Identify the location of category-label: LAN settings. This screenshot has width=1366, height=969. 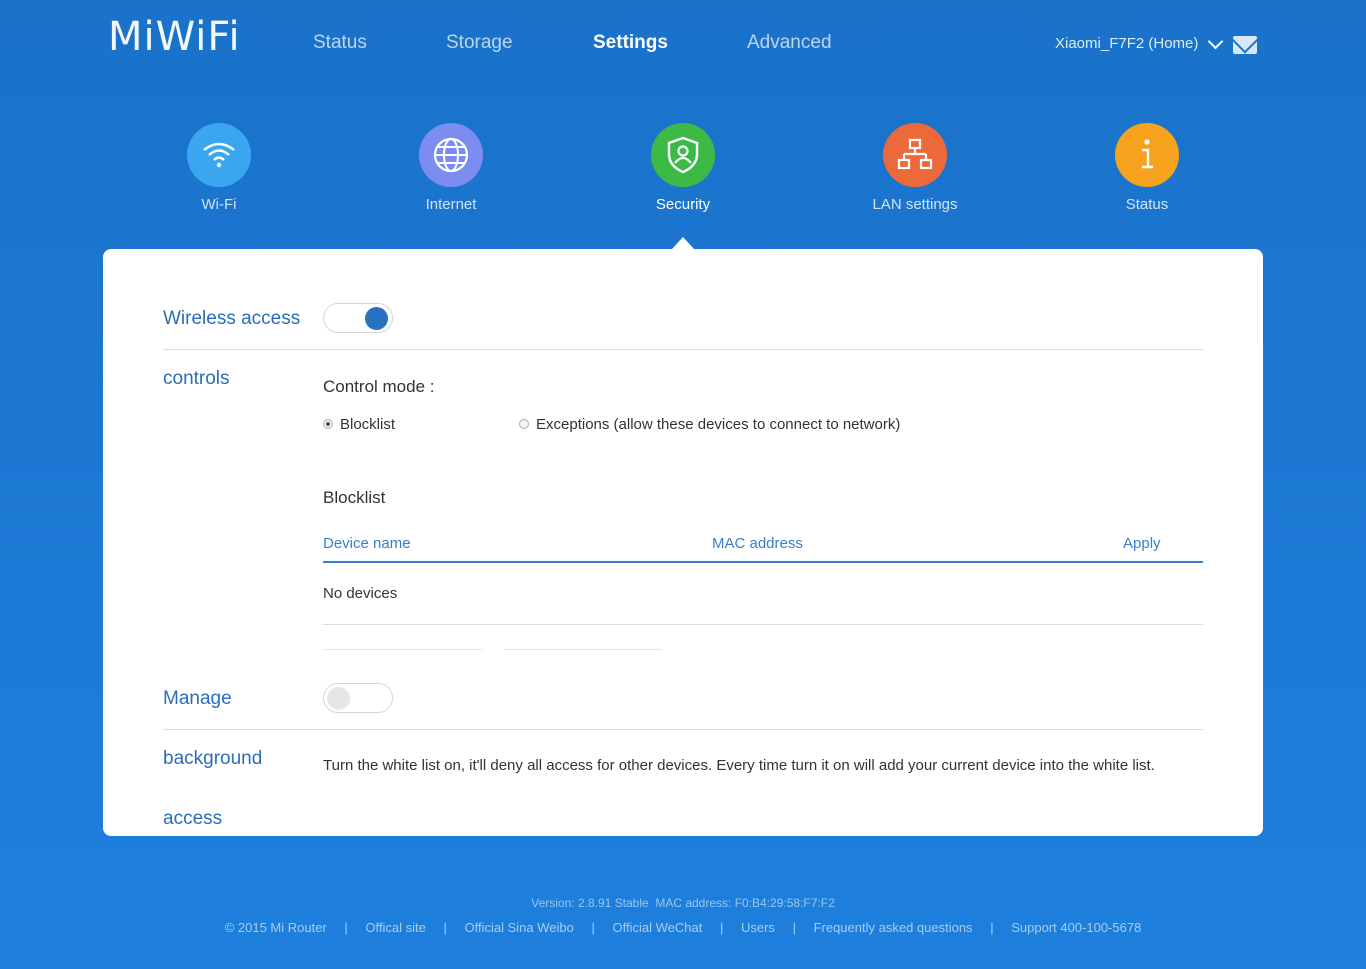
(915, 204).